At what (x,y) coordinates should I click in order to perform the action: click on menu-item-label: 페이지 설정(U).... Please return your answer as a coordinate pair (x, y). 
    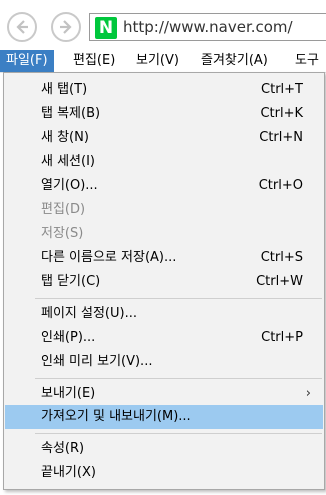
    Looking at the image, I should click on (89, 313).